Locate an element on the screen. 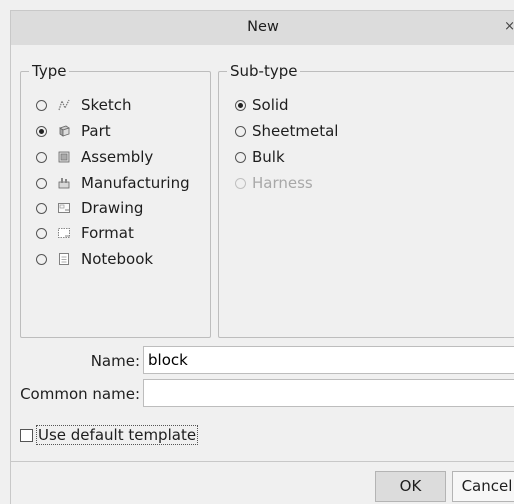 This screenshot has height=504, width=514. footer-divider is located at coordinates (262, 461).